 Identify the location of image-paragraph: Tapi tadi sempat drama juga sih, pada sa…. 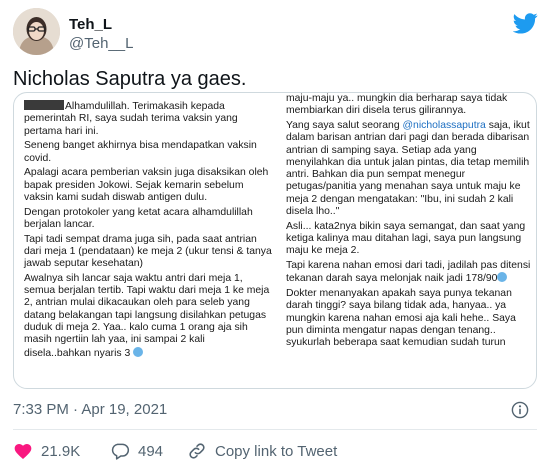
(148, 251).